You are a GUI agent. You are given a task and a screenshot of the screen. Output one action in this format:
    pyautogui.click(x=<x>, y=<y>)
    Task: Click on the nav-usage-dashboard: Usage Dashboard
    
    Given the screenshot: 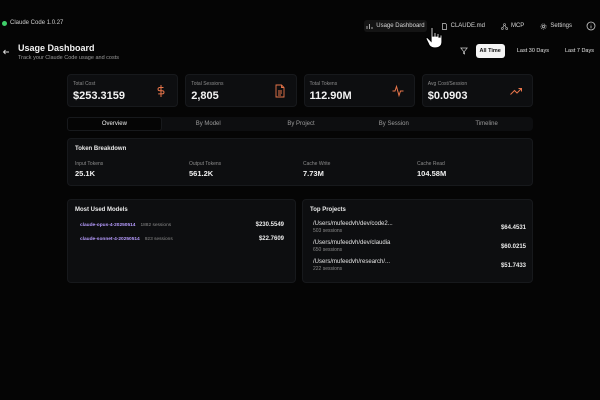 What is the action you would take?
    pyautogui.click(x=395, y=26)
    